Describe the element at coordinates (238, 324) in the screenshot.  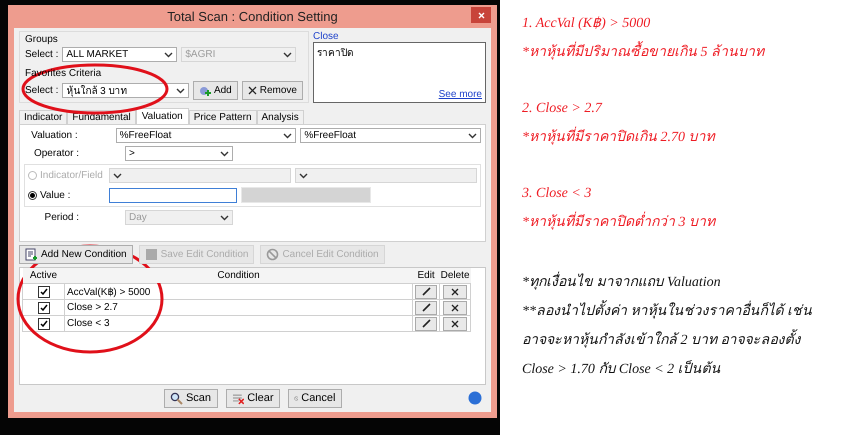
I see `table-cell: Close < 3` at that location.